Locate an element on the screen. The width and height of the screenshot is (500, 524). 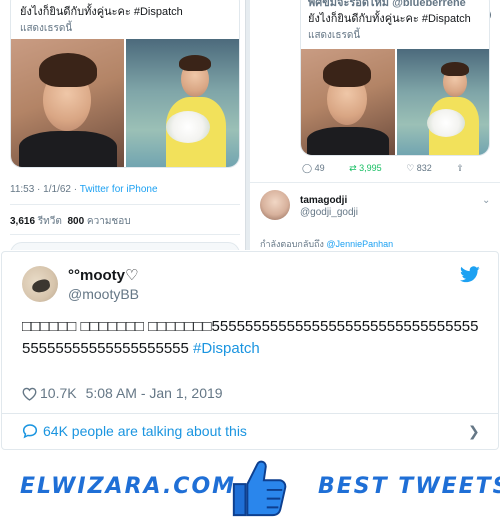
retweets-label: รีทวีต is located at coordinates (49, 221).